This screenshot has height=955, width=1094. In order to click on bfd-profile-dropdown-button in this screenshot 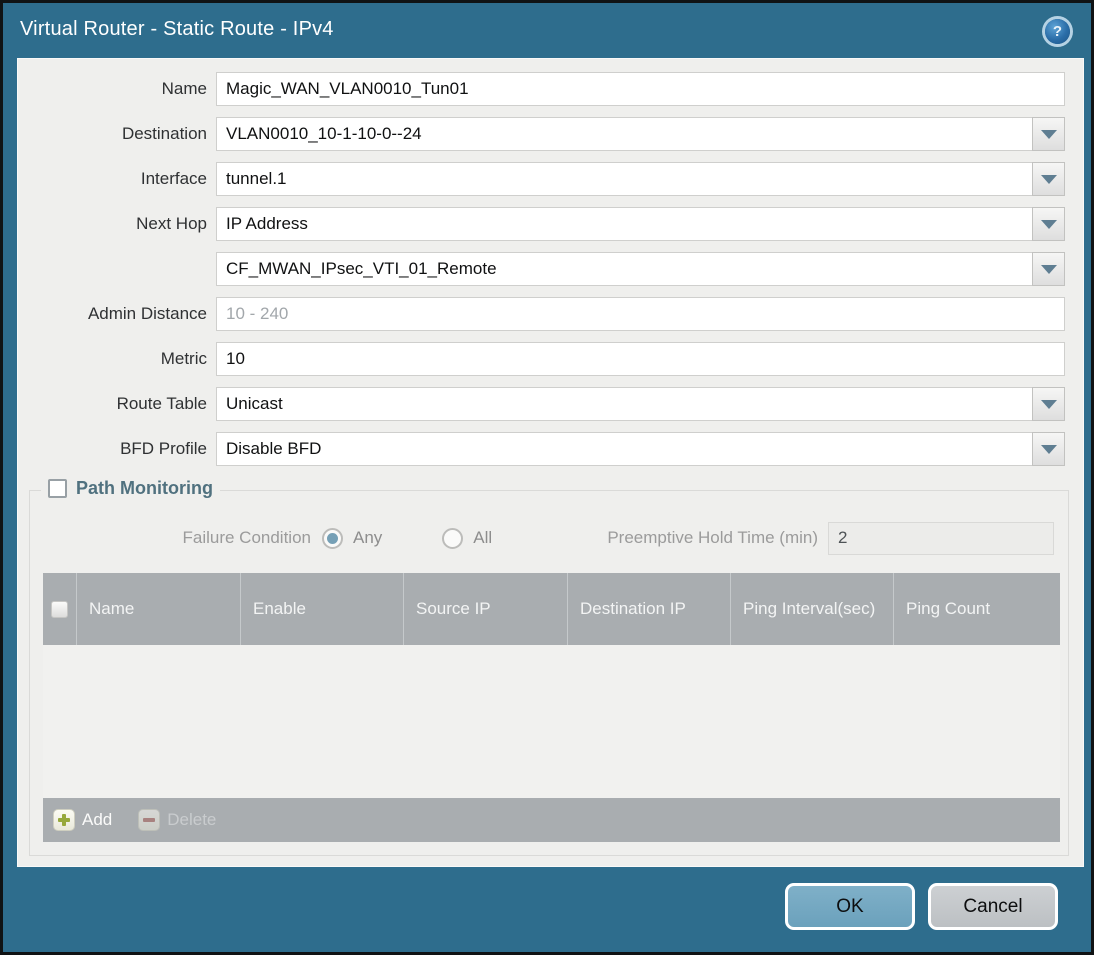, I will do `click(1048, 449)`.